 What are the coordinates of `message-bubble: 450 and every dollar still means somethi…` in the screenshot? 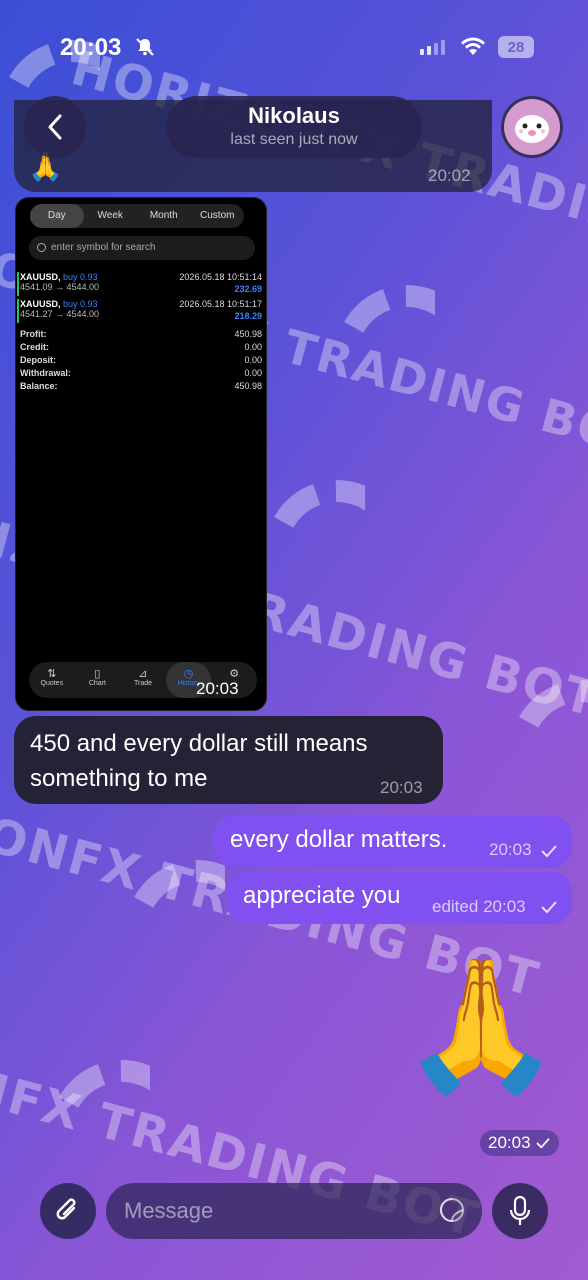 It's located at (228, 760).